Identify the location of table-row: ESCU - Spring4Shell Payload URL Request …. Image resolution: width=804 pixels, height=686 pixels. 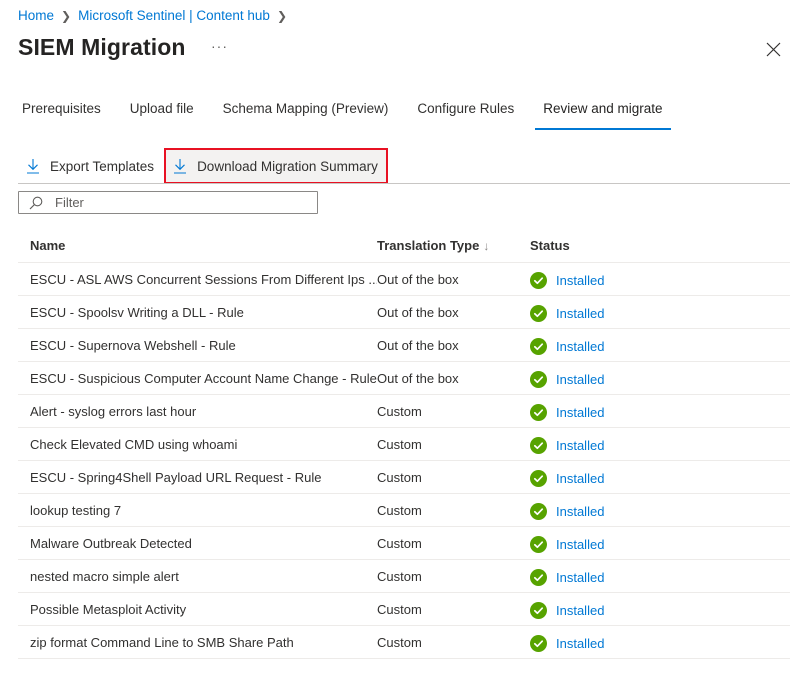
(404, 477).